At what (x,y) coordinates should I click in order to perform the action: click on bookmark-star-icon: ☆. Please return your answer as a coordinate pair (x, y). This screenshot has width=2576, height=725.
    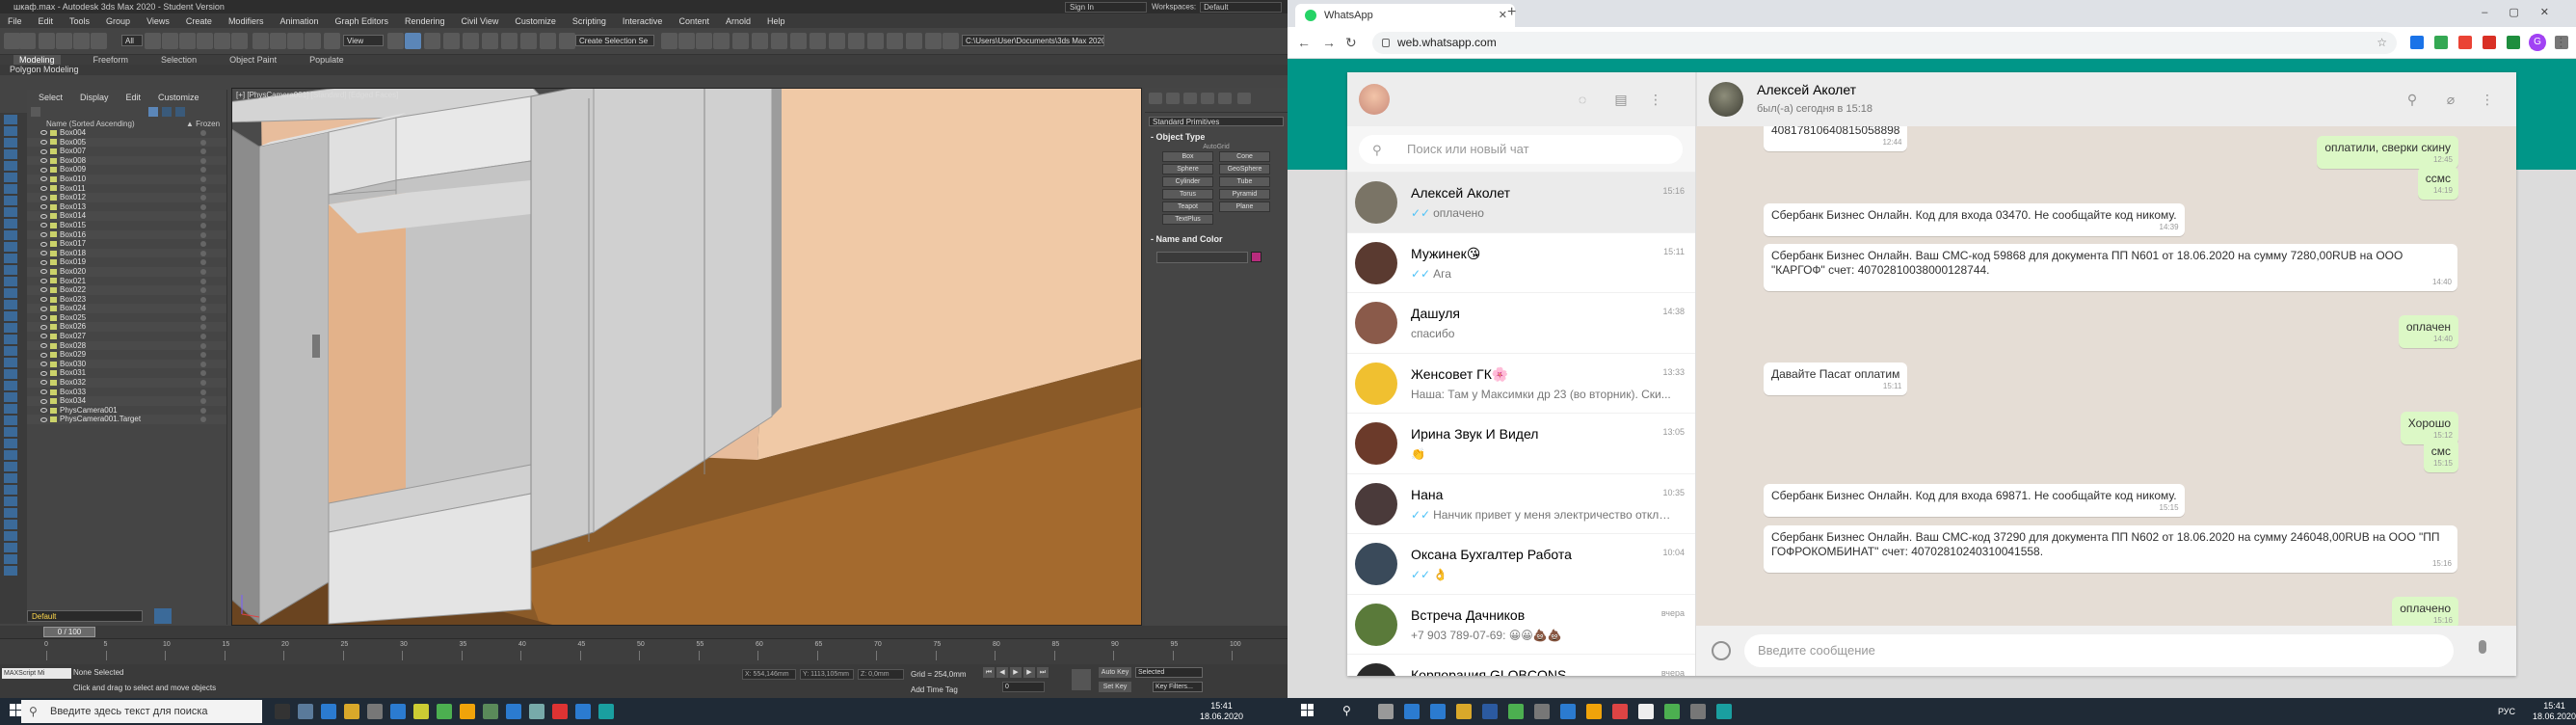
    Looking at the image, I should click on (2382, 43).